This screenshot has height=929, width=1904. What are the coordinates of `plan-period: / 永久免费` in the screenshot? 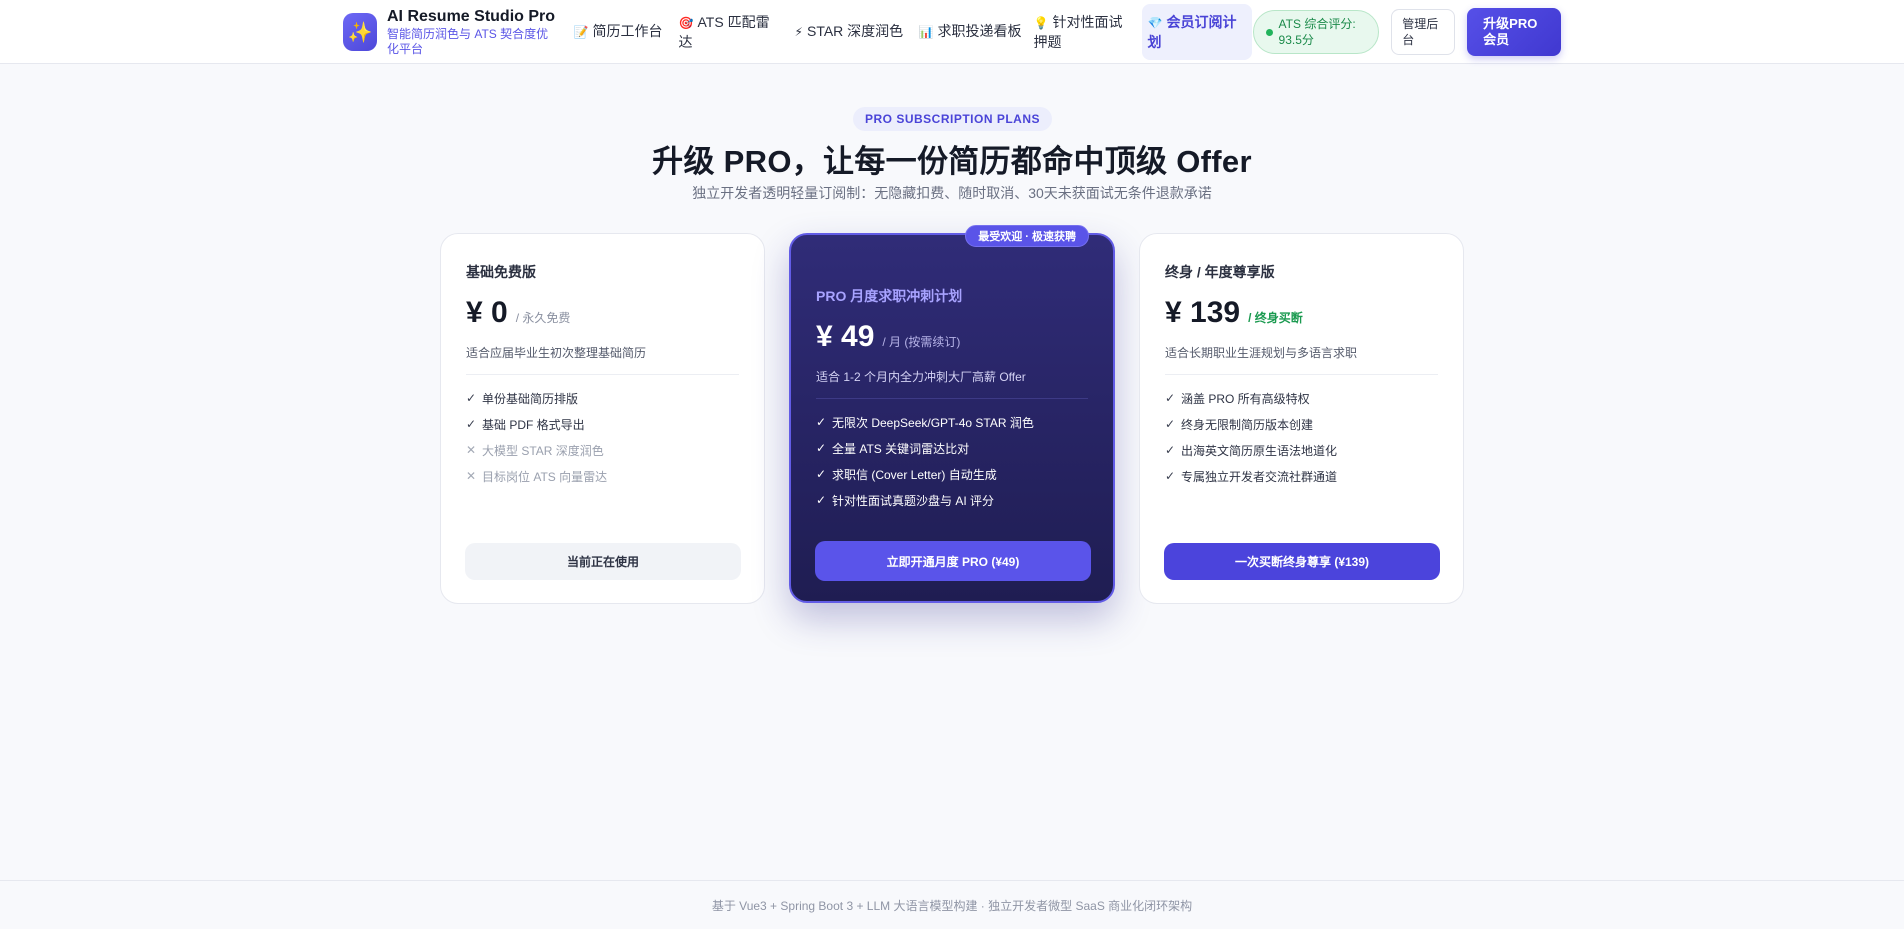 It's located at (543, 318).